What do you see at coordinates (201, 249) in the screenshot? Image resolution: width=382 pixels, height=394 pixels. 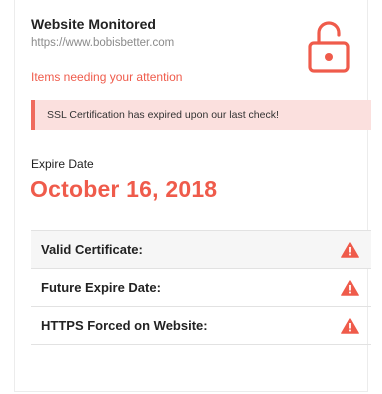 I see `check-row-valid-certificate: Valid Certificate:` at bounding box center [201, 249].